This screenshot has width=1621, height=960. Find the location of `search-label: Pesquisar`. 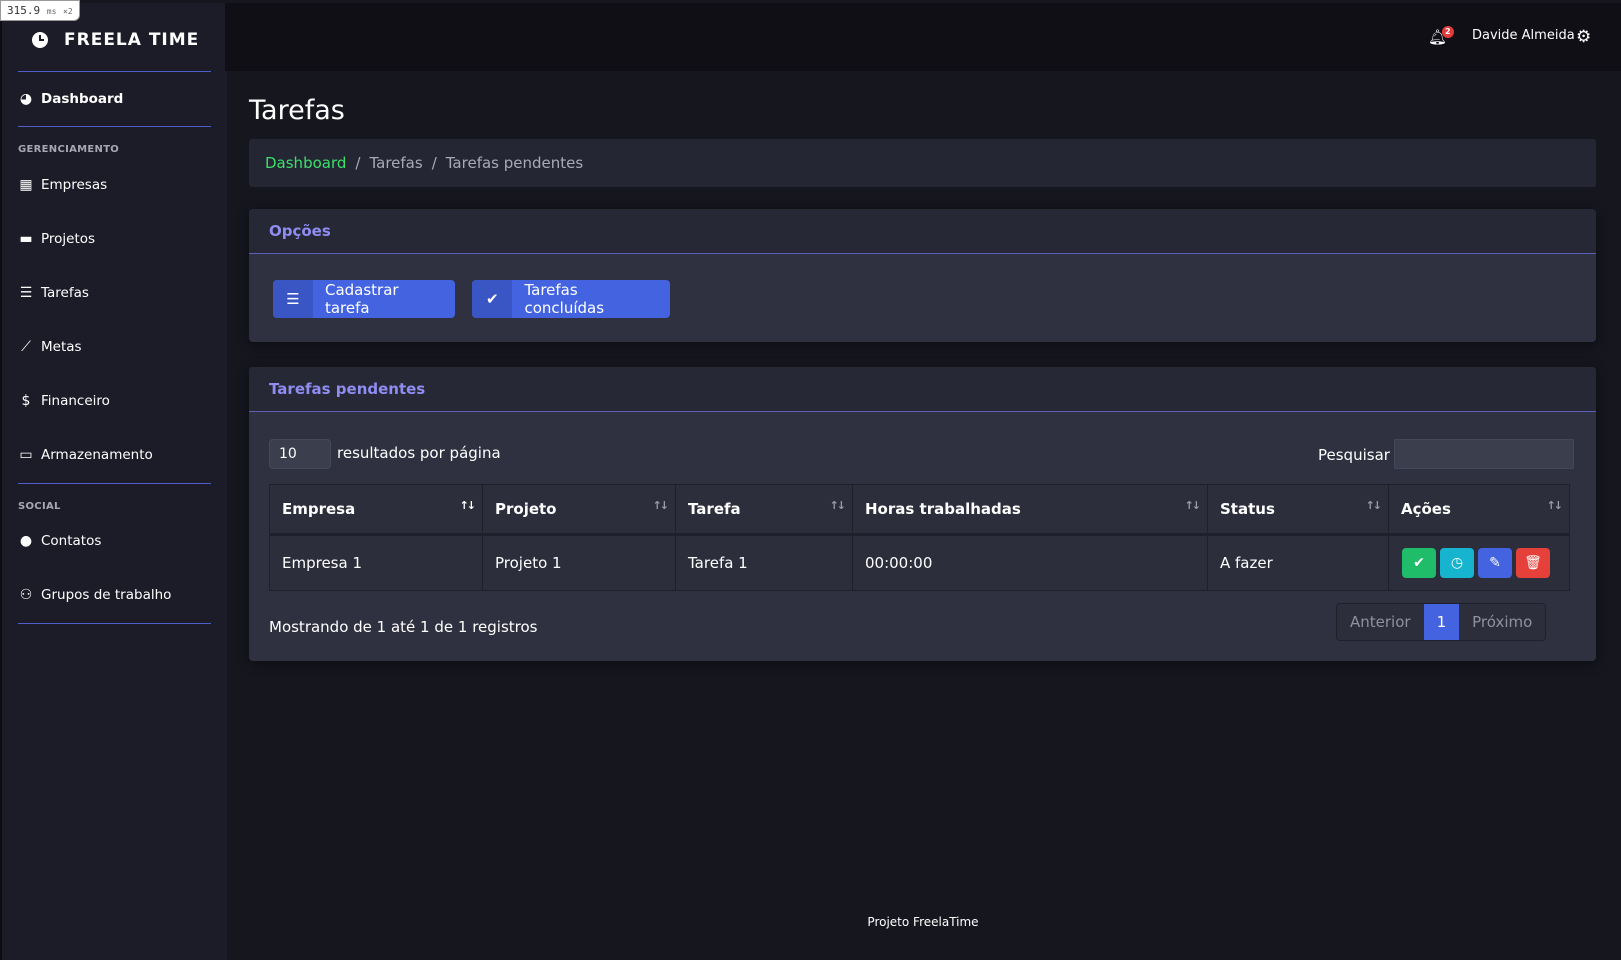

search-label: Pesquisar is located at coordinates (1354, 455).